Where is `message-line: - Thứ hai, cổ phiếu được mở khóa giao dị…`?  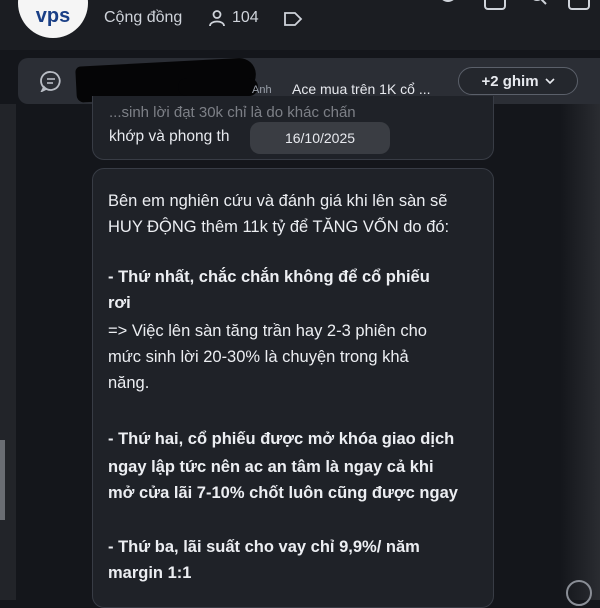
message-line: - Thứ hai, cổ phiếu được mở khóa giao dị… is located at coordinates (281, 439).